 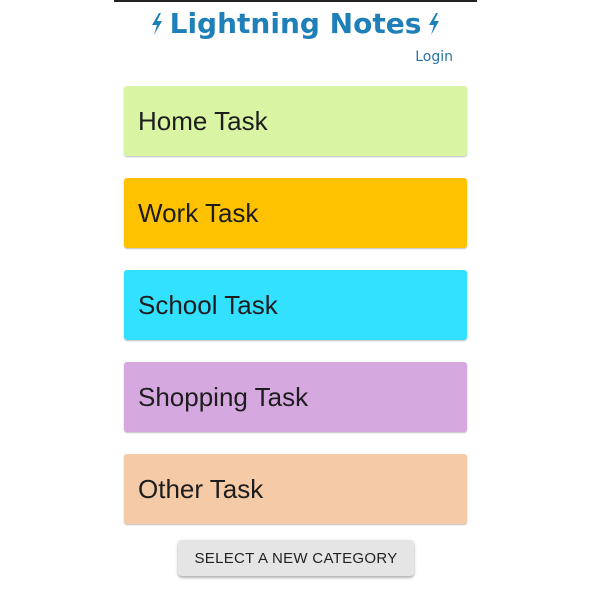 What do you see at coordinates (223, 396) in the screenshot?
I see `category-label: Shopping Task` at bounding box center [223, 396].